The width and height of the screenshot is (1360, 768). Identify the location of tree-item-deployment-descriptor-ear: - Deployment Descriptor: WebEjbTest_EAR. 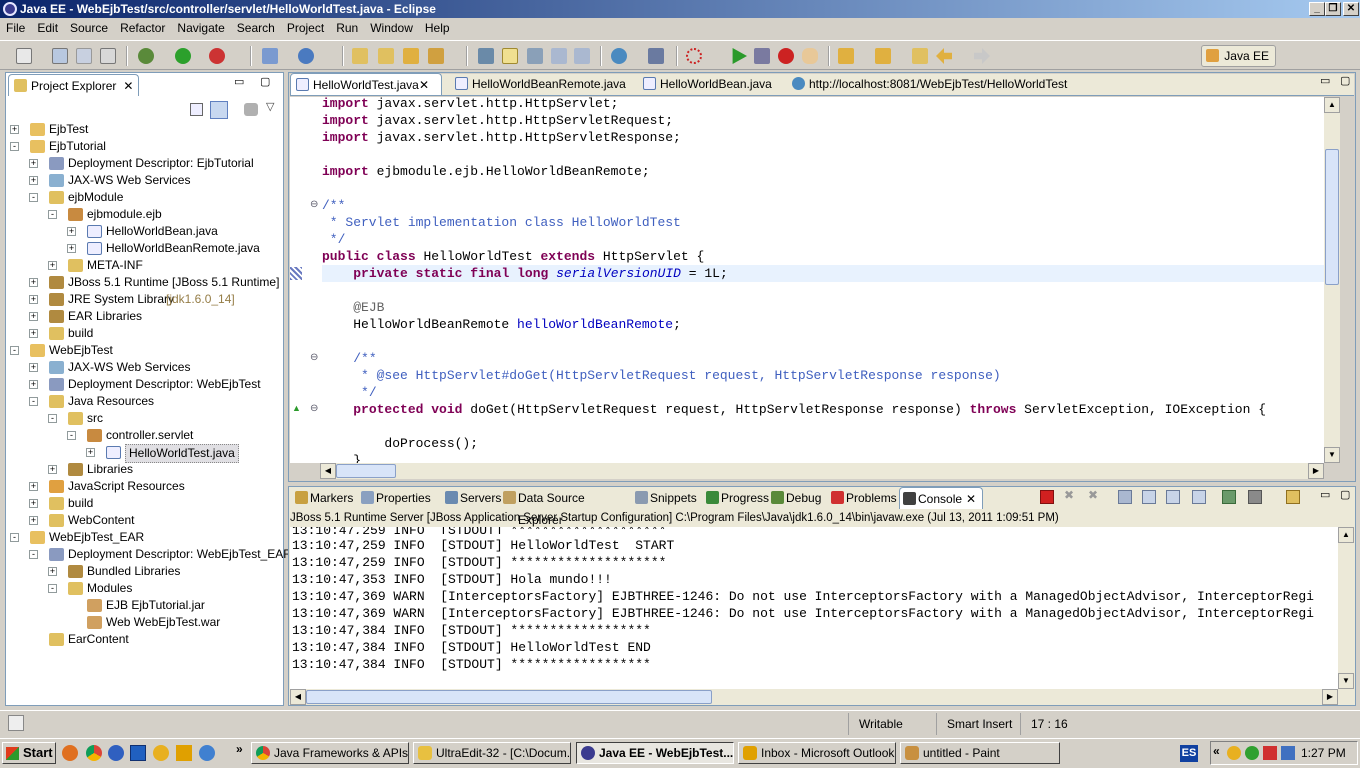
(150, 554).